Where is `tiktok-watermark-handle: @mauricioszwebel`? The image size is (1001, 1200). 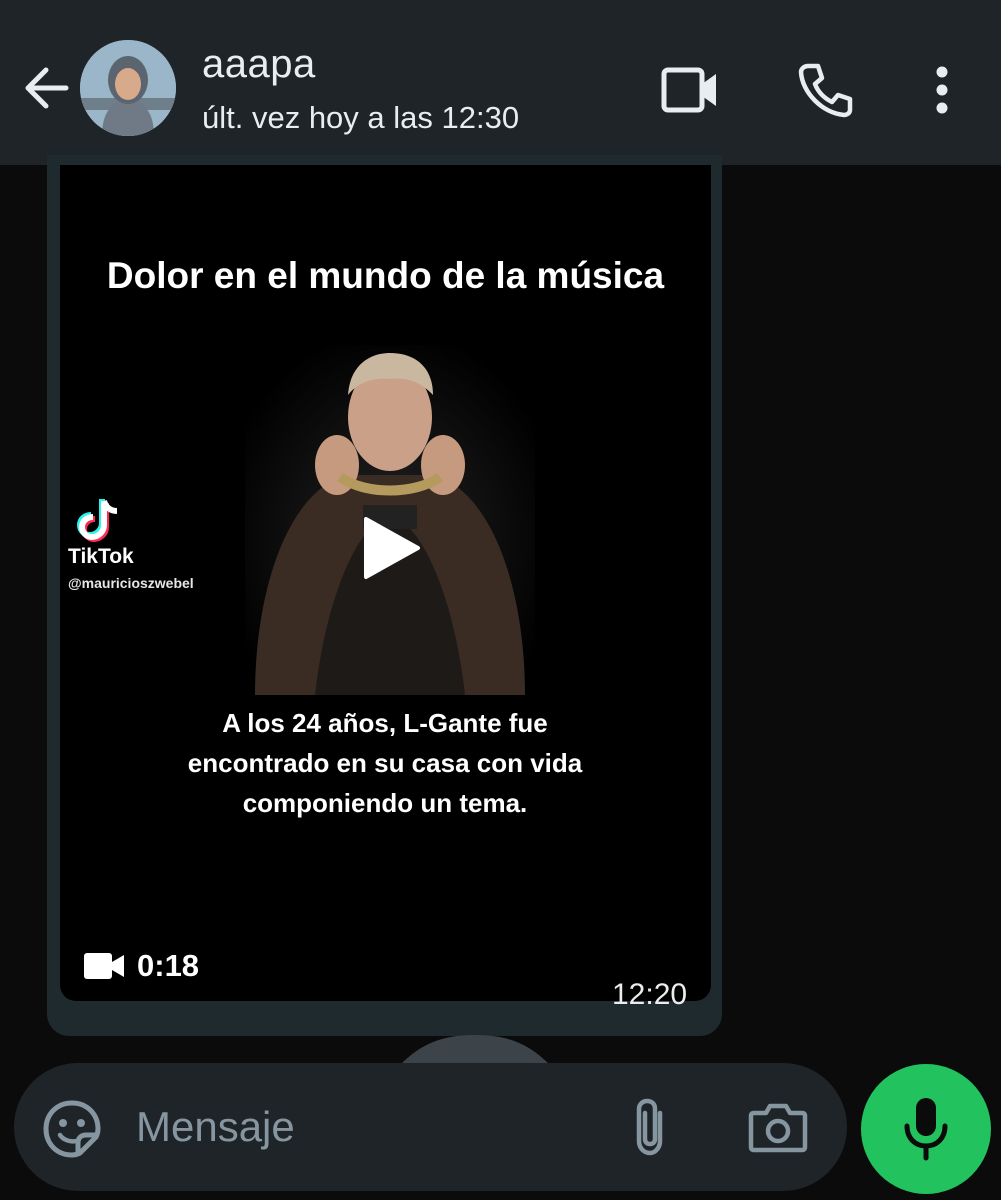 tiktok-watermark-handle: @mauricioszwebel is located at coordinates (131, 583).